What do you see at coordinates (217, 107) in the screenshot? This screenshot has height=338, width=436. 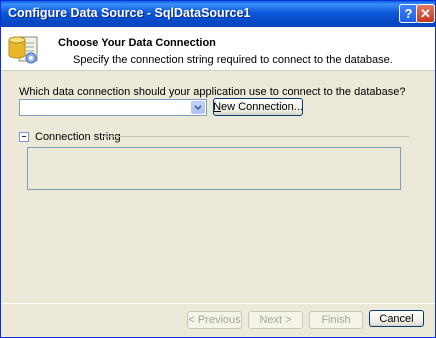 I see `new-connection-accesskey: N` at bounding box center [217, 107].